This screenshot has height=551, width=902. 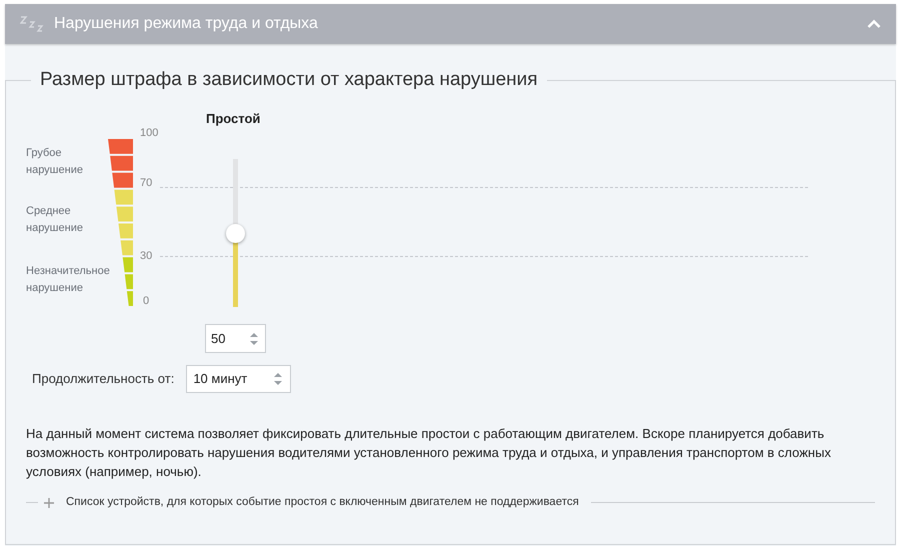 I want to click on scale-tick: 100, so click(x=149, y=133).